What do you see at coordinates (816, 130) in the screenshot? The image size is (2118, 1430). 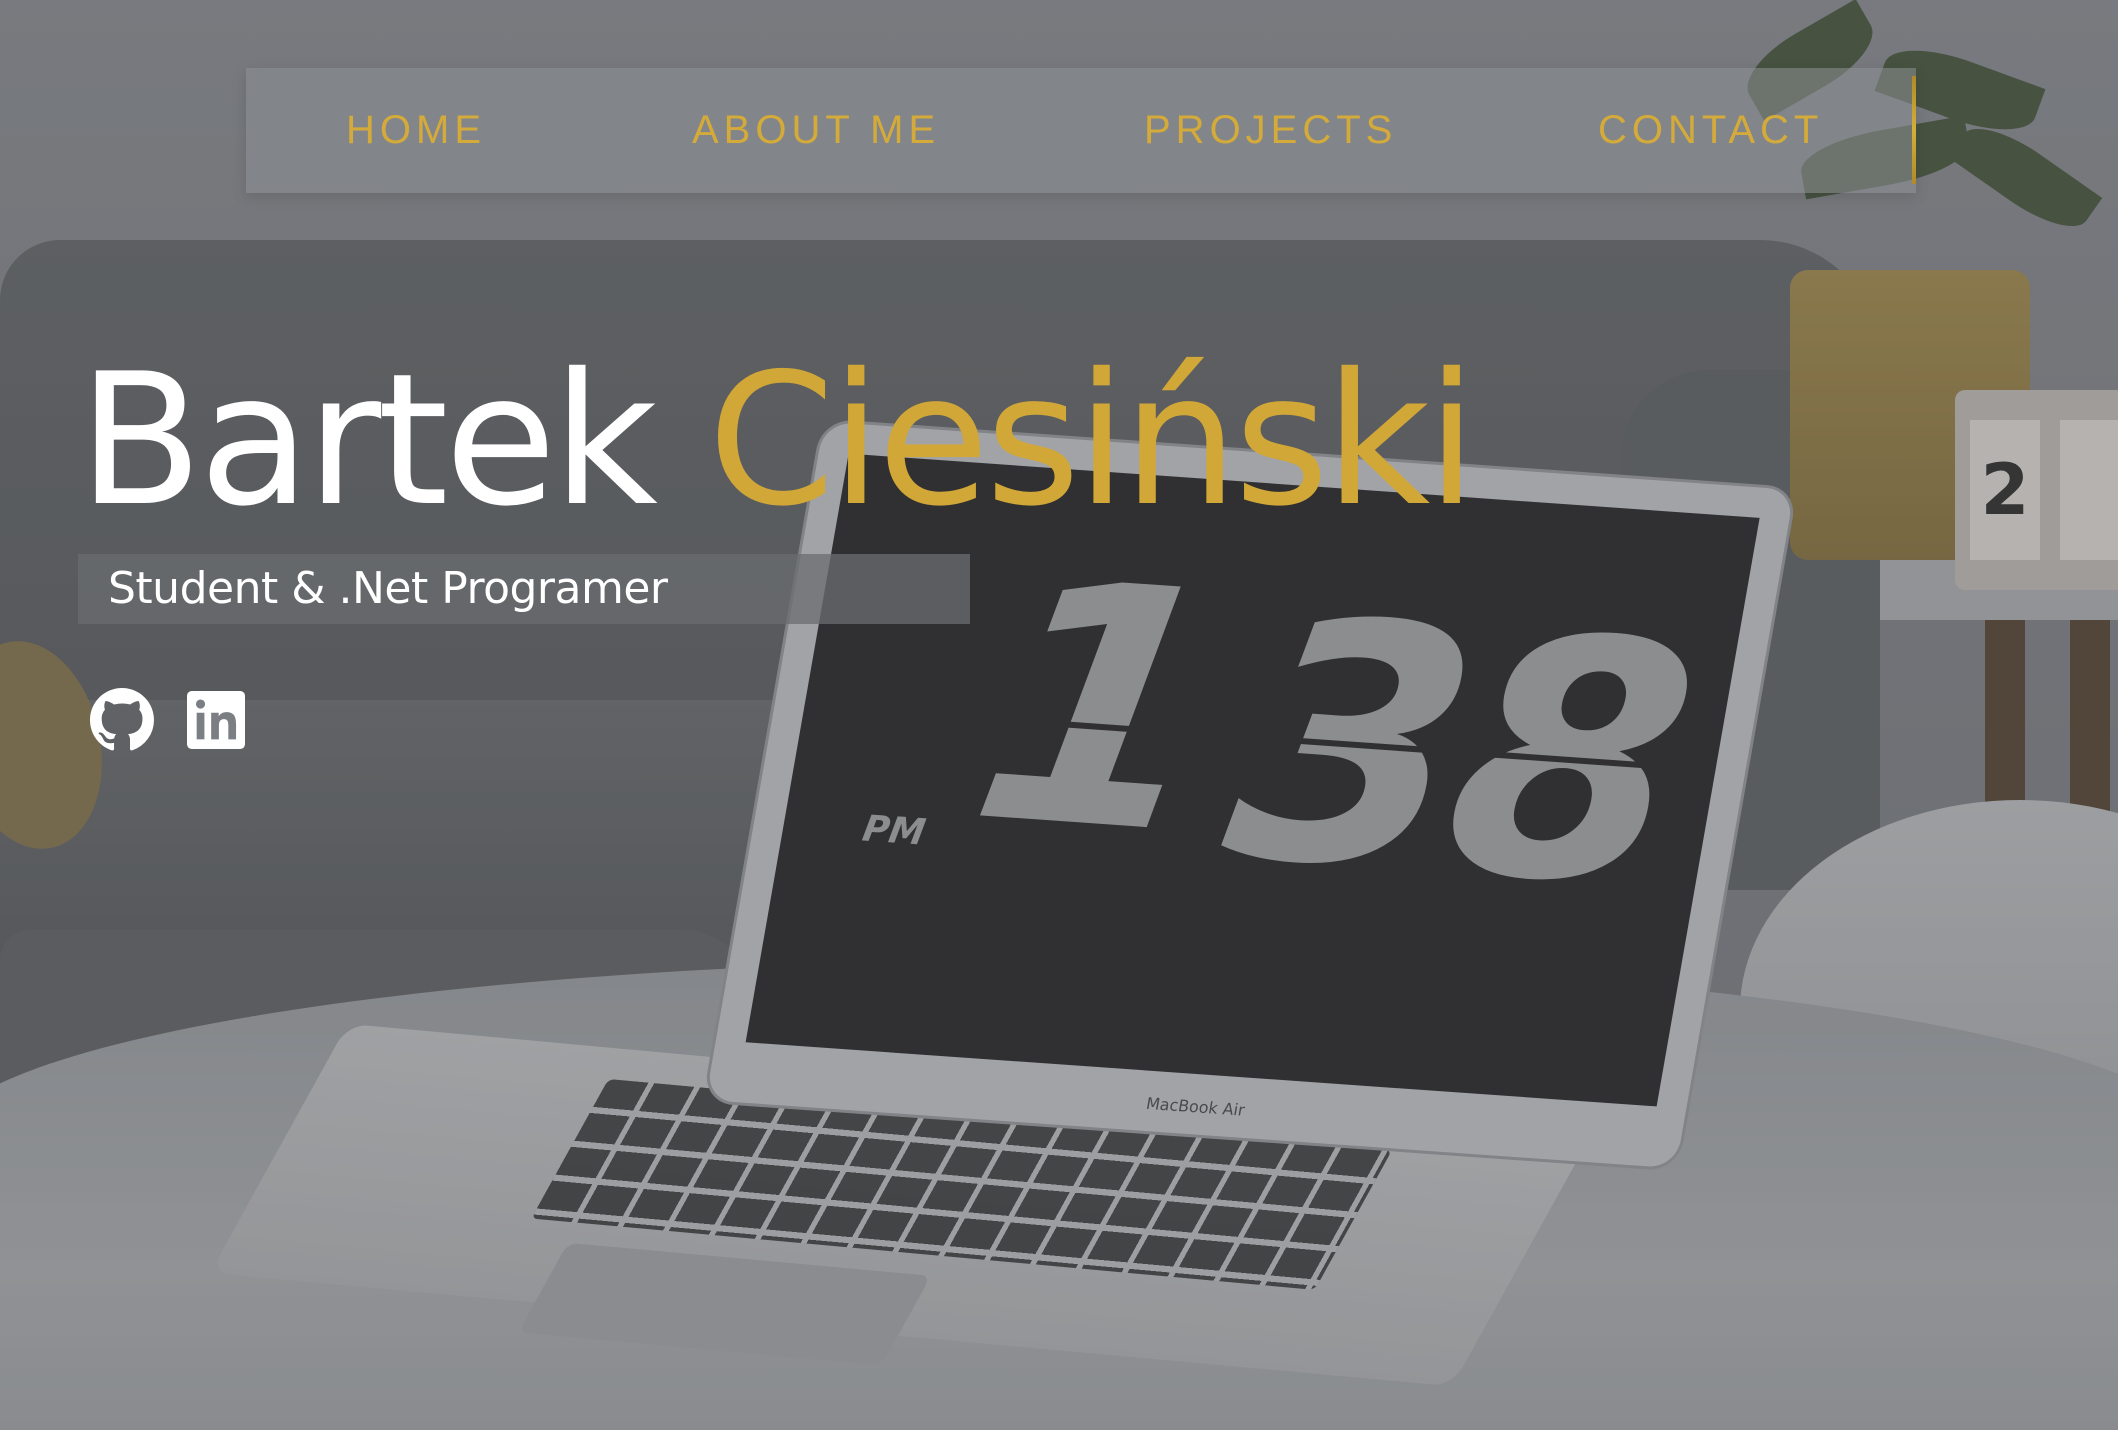 I see `nav-about-me-link: ABOUT ME` at bounding box center [816, 130].